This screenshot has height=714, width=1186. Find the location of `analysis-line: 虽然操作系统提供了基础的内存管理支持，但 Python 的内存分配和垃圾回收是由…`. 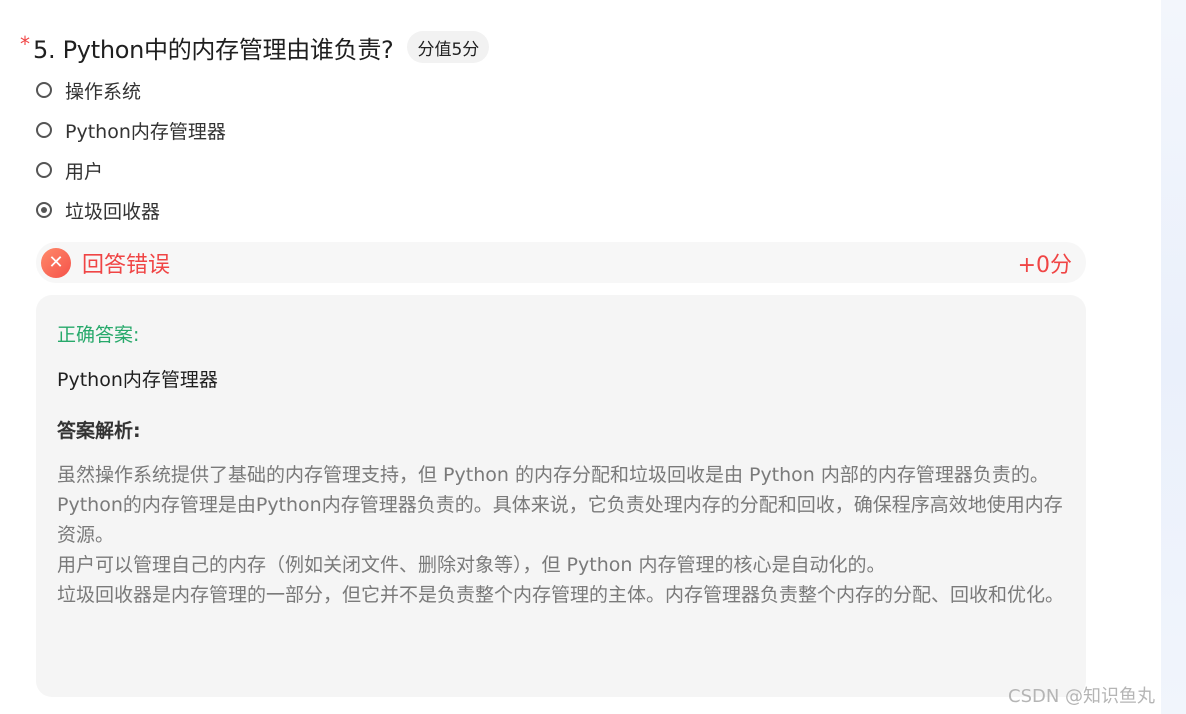

analysis-line: 虽然操作系统提供了基础的内存管理支持，但 Python 的内存分配和垃圾回收是由… is located at coordinates (553, 475).